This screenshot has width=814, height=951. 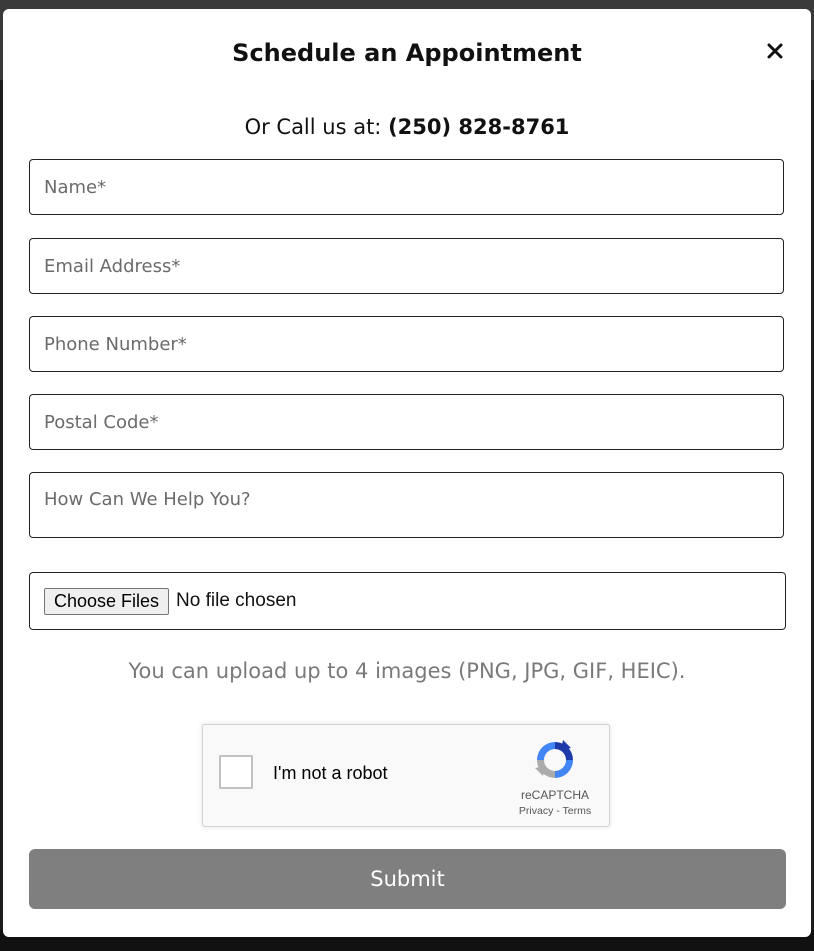 I want to click on choose-files-button: Choose Files, so click(x=107, y=601).